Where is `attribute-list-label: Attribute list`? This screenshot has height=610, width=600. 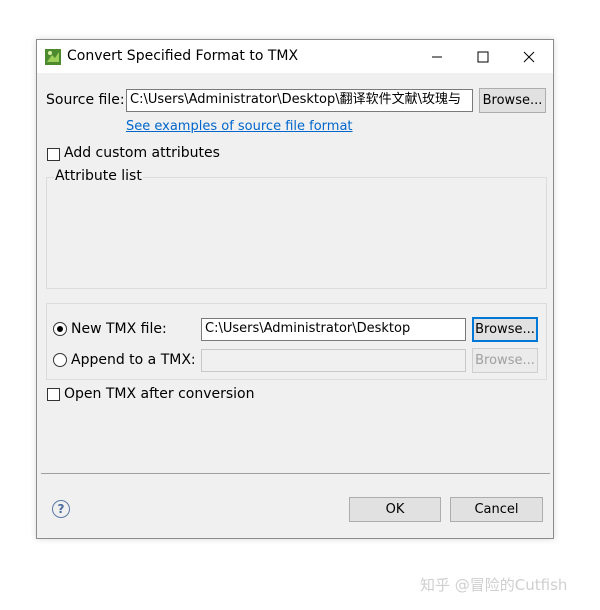
attribute-list-label: Attribute list is located at coordinates (98, 176).